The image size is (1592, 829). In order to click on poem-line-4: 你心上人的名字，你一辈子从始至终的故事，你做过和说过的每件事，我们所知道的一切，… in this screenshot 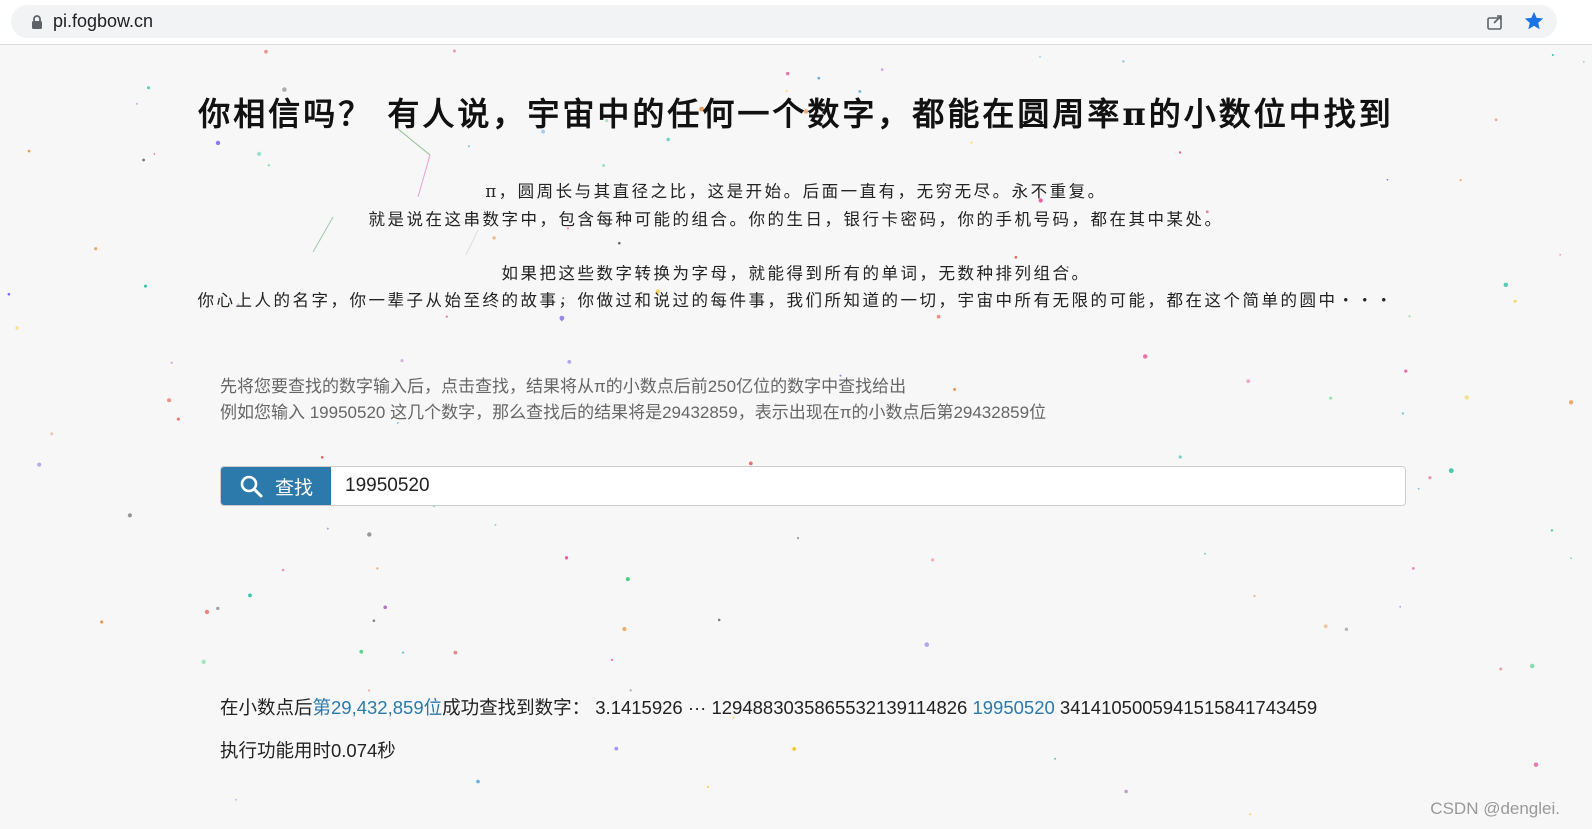, I will do `click(796, 300)`.